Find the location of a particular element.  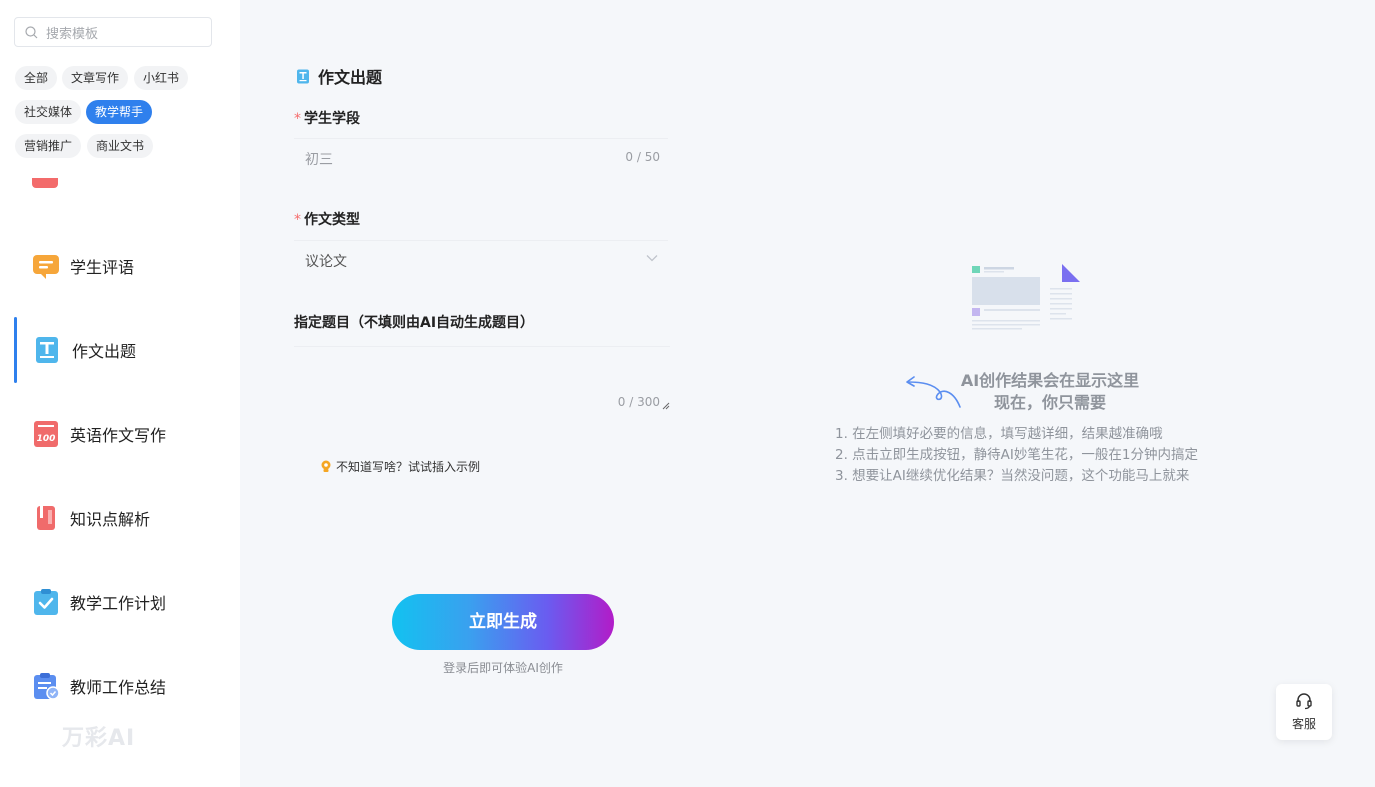

tool-label: 教学工作计划 is located at coordinates (118, 603).